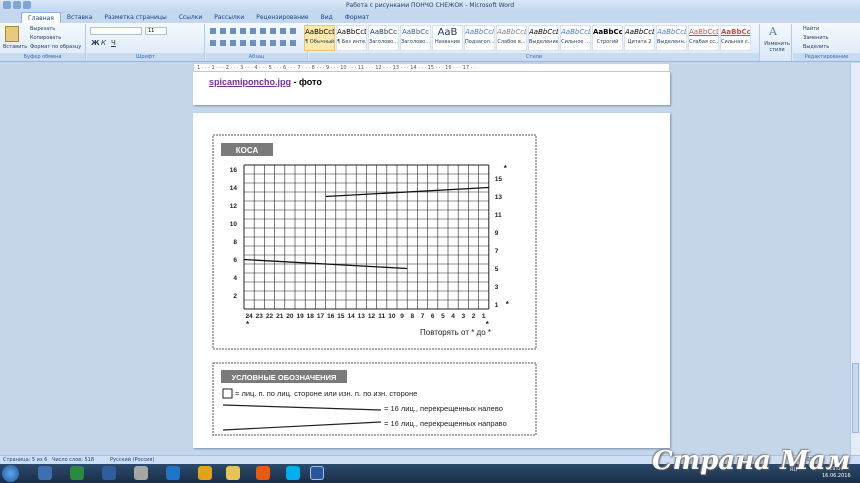 This screenshot has width=860, height=483. Describe the element at coordinates (321, 316) in the screenshot. I see `col-label: 17` at that location.